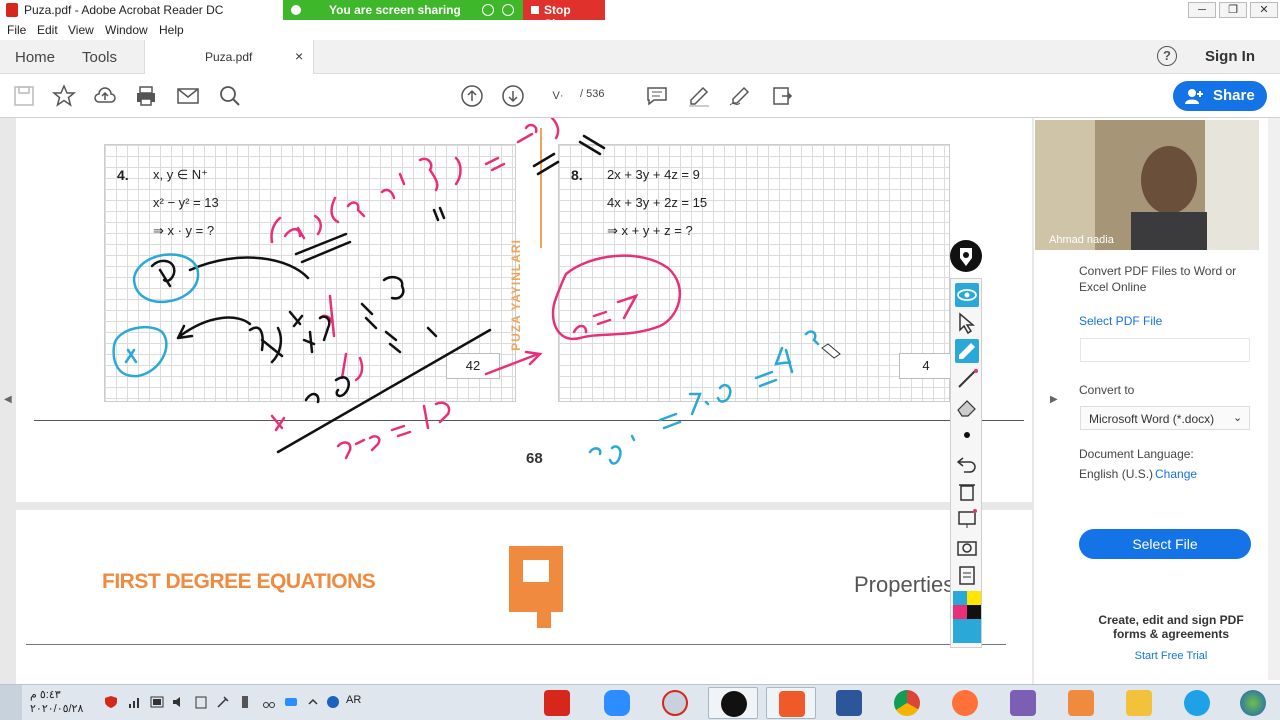  I want to click on menu-view: View, so click(81, 30).